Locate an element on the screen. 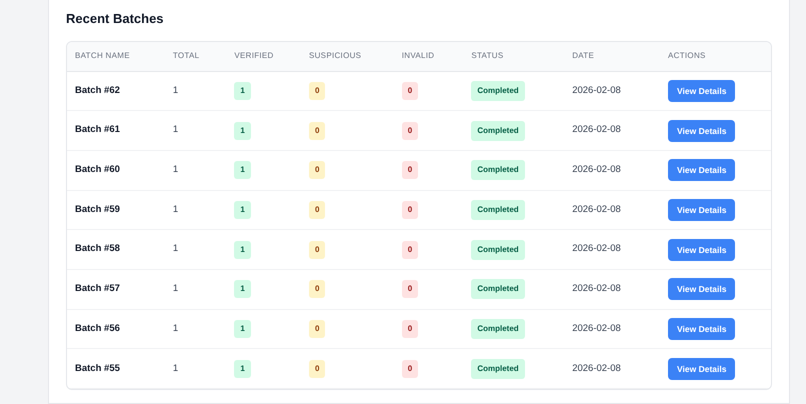 The height and width of the screenshot is (404, 806). batch-name: Batch #58 is located at coordinates (97, 248).